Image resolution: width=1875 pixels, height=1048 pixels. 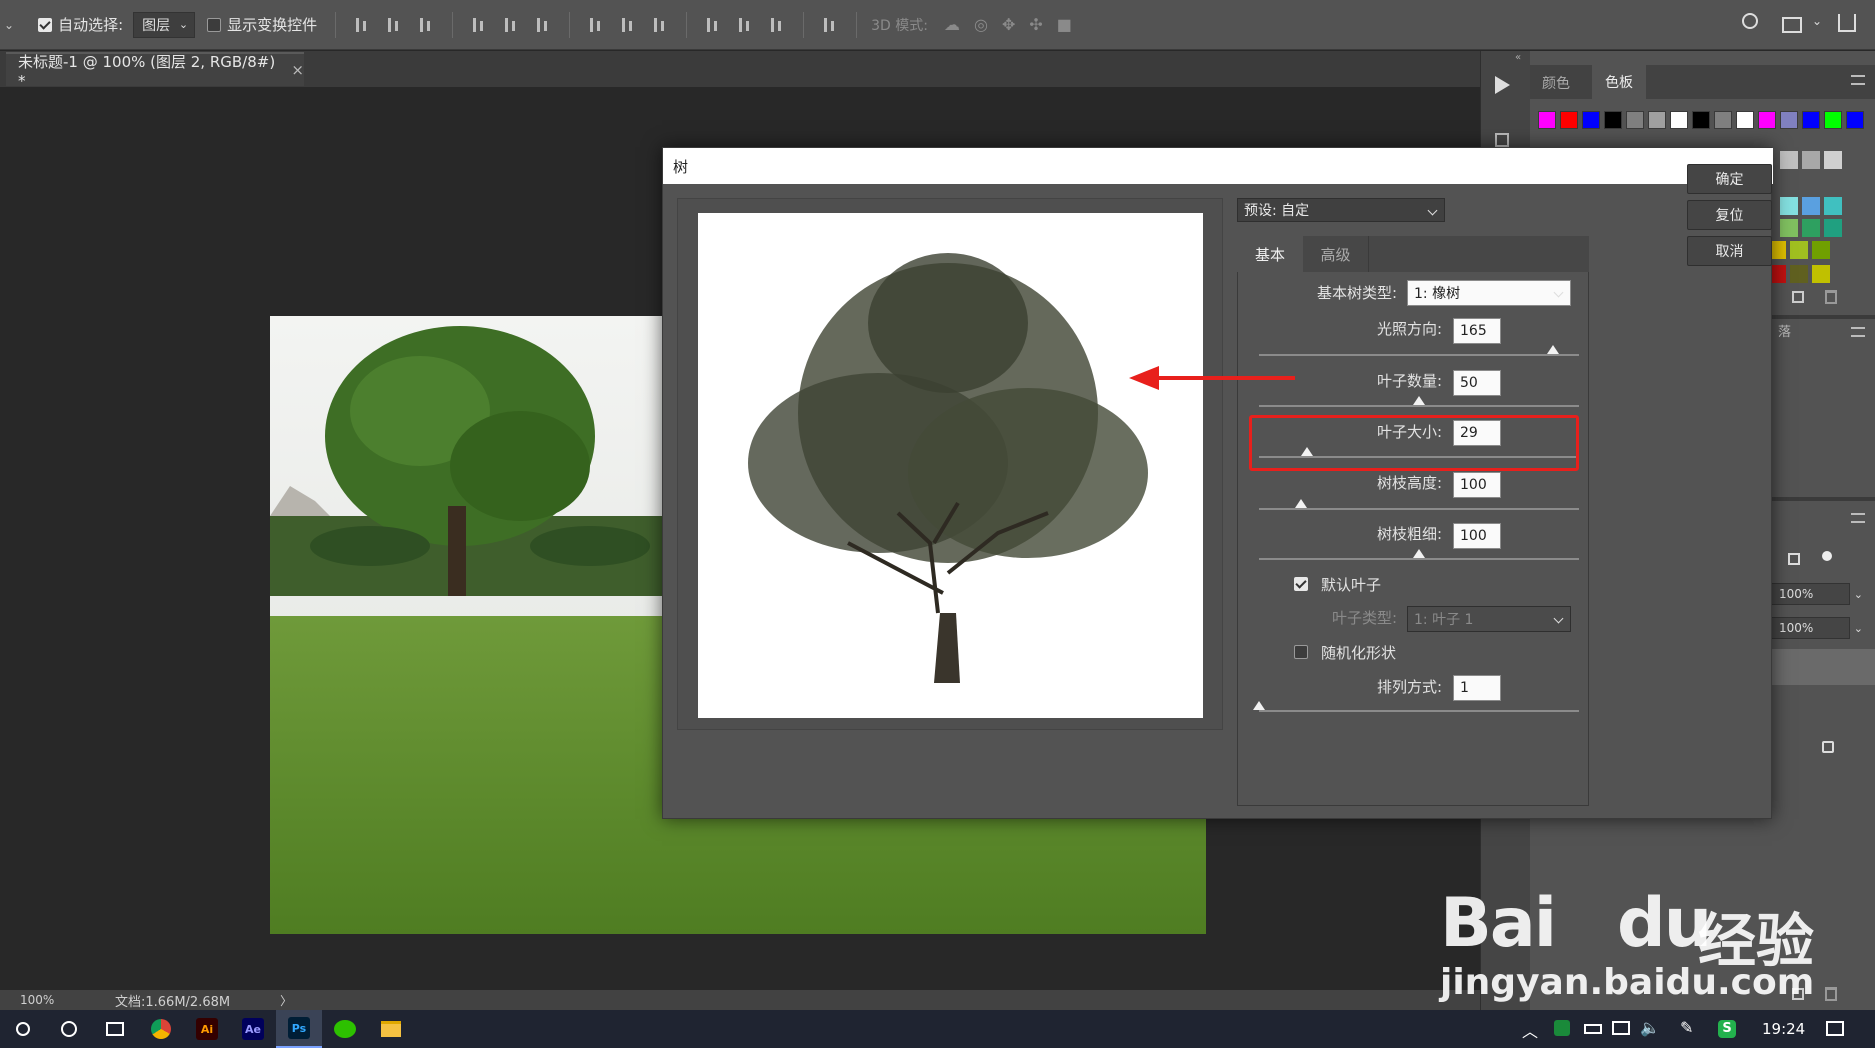 I want to click on pen-tray-icon: ✎, so click(x=1686, y=1027).